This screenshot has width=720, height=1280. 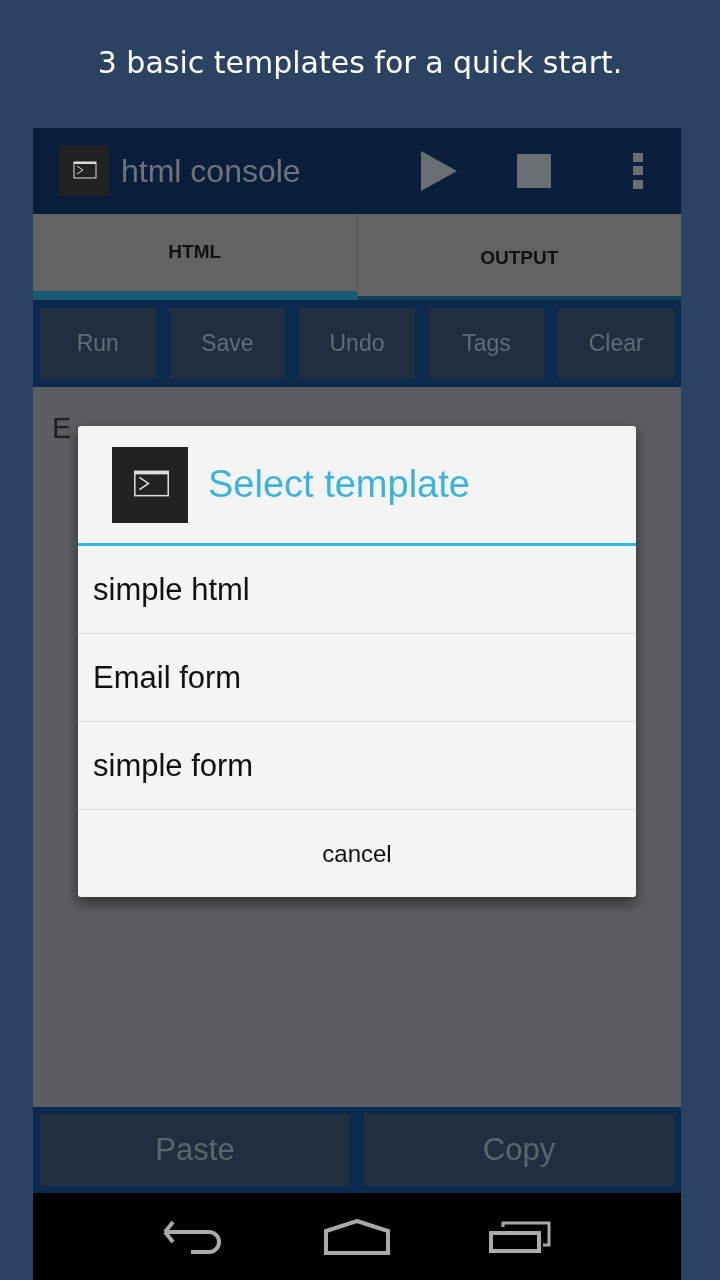 I want to click on template-item: simple html, so click(x=357, y=590).